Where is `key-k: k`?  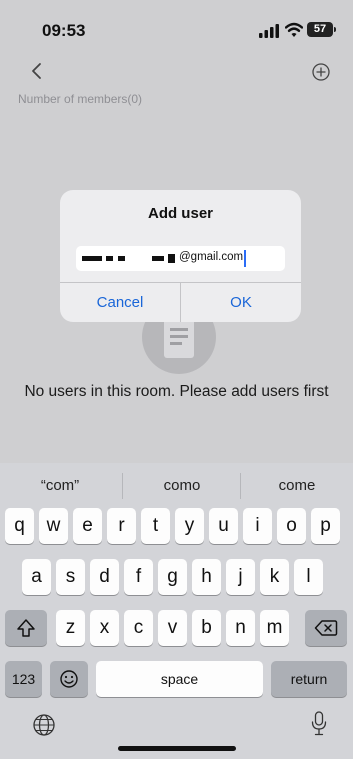
key-k: k is located at coordinates (274, 577).